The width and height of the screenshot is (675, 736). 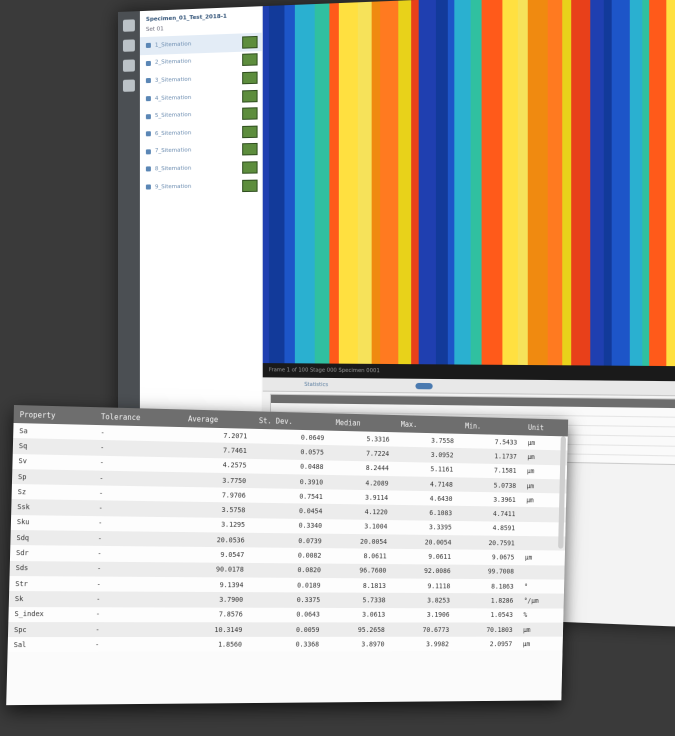 I want to click on table-cell: 90.0178, so click(x=214, y=570).